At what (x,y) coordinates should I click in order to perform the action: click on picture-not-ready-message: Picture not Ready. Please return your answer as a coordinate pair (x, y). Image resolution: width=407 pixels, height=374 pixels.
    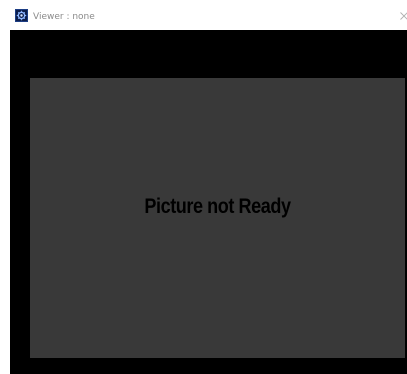
    Looking at the image, I should click on (217, 206).